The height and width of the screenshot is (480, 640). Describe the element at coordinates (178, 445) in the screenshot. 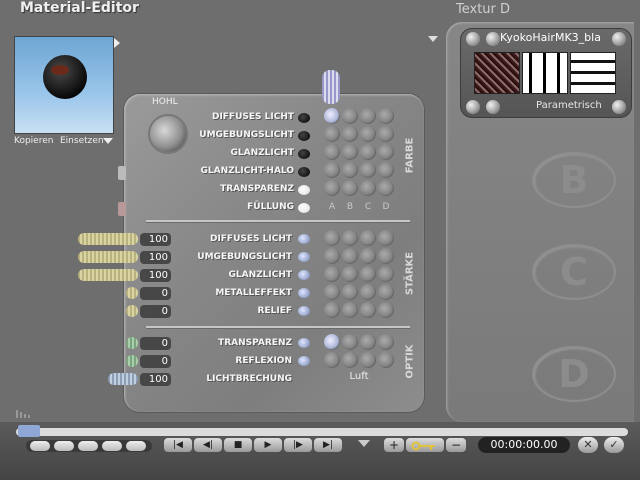

I see `first-frame-button: |◀` at that location.